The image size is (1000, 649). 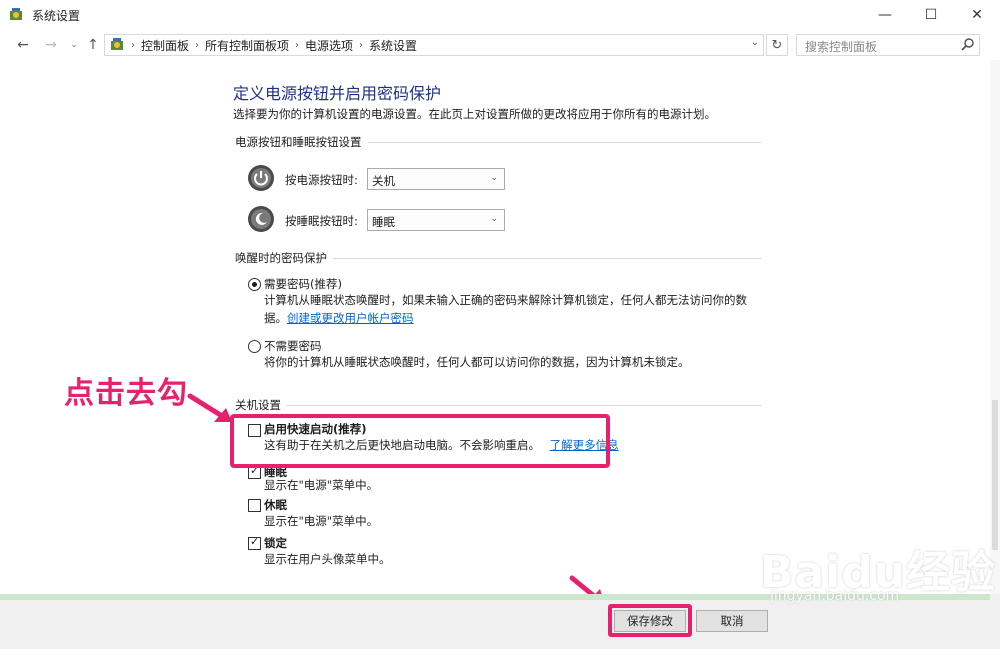 What do you see at coordinates (254, 346) in the screenshot?
I see `no-password-radio` at bounding box center [254, 346].